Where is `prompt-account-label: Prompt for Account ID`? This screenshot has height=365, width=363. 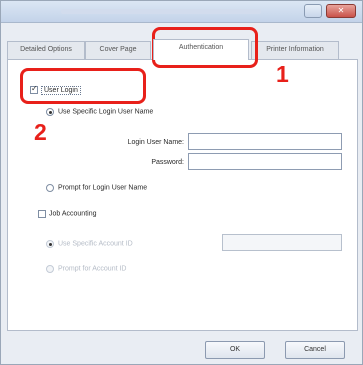 prompt-account-label: Prompt for Account ID is located at coordinates (92, 269).